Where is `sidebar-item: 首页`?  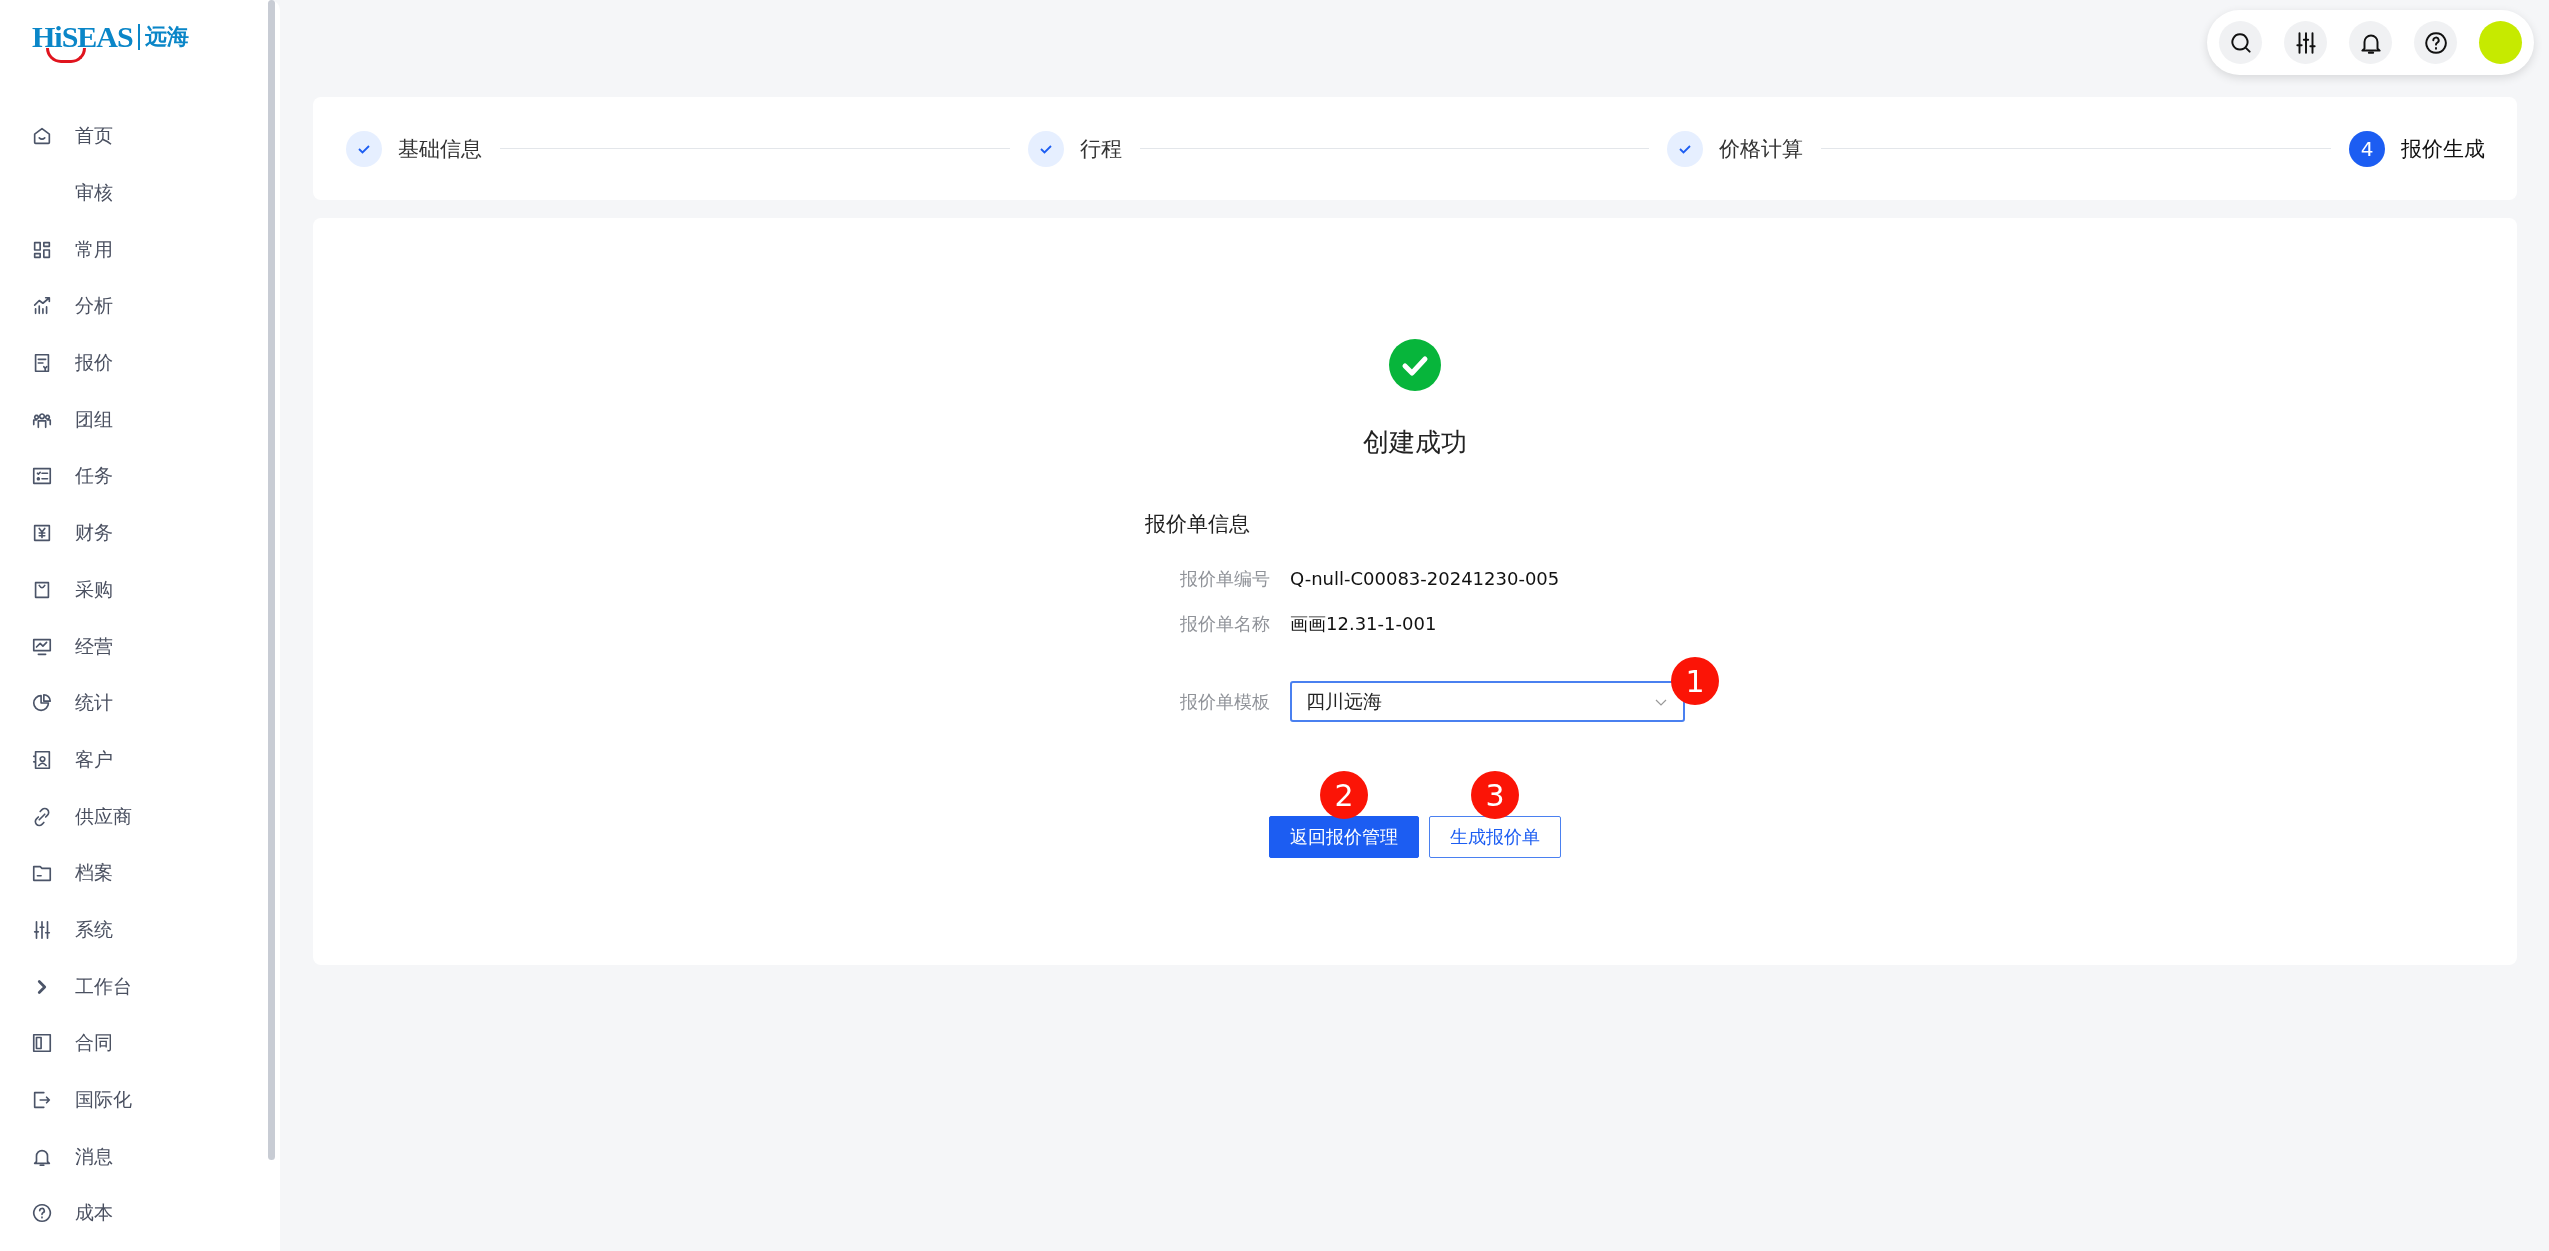 sidebar-item: 首页 is located at coordinates (140, 136).